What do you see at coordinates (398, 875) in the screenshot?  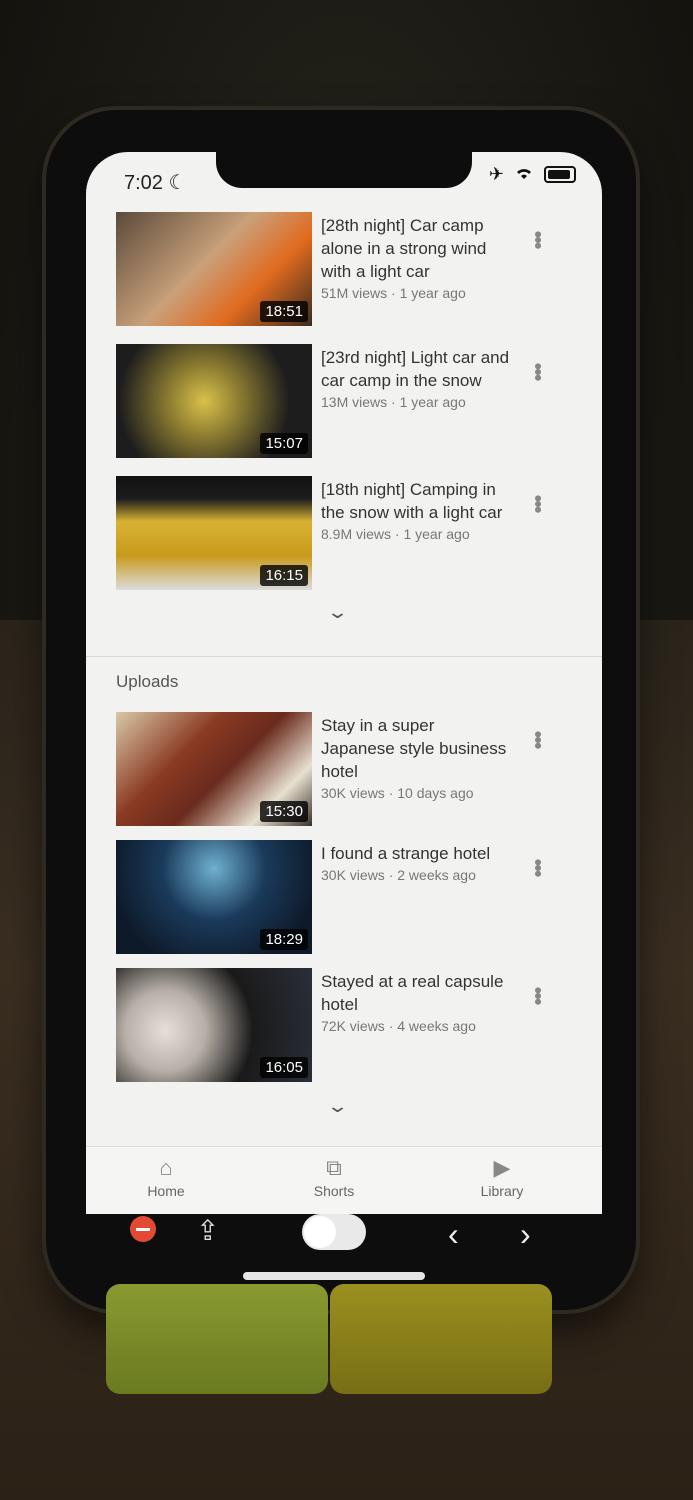 I see `video-meta: 30K views · 2 weeks ago` at bounding box center [398, 875].